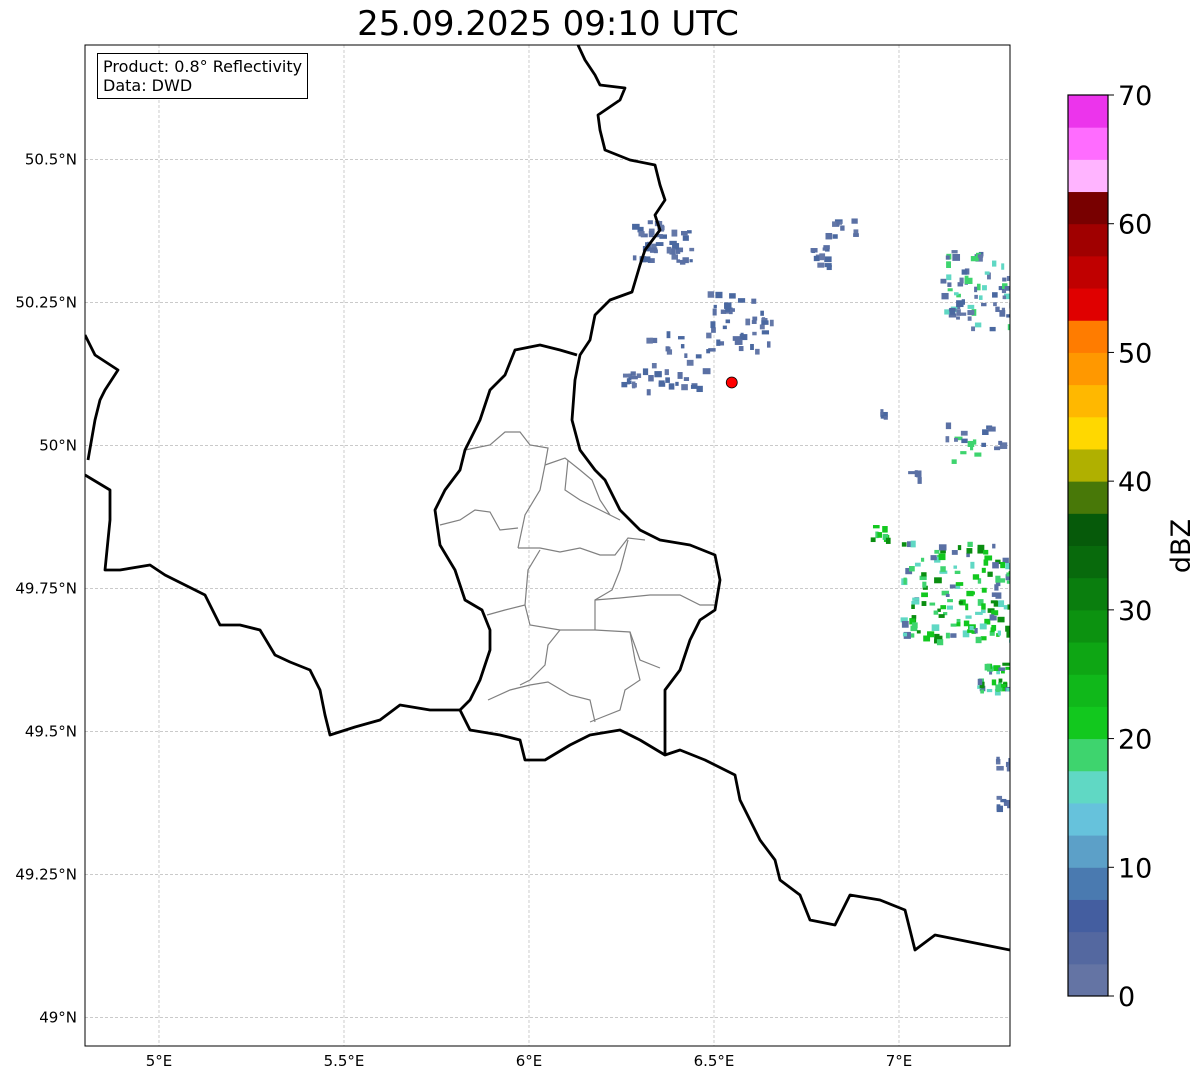 The image size is (1202, 1081). Describe the element at coordinates (58, 1017) in the screenshot. I see `lat-tick-label: 49°N` at that location.